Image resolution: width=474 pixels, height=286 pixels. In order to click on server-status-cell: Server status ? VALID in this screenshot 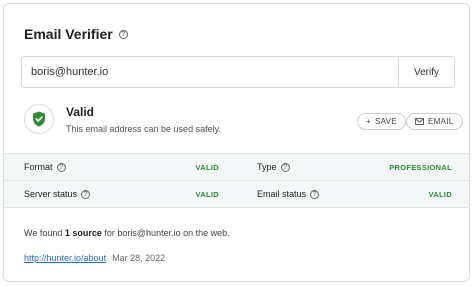, I will do `click(120, 194)`.